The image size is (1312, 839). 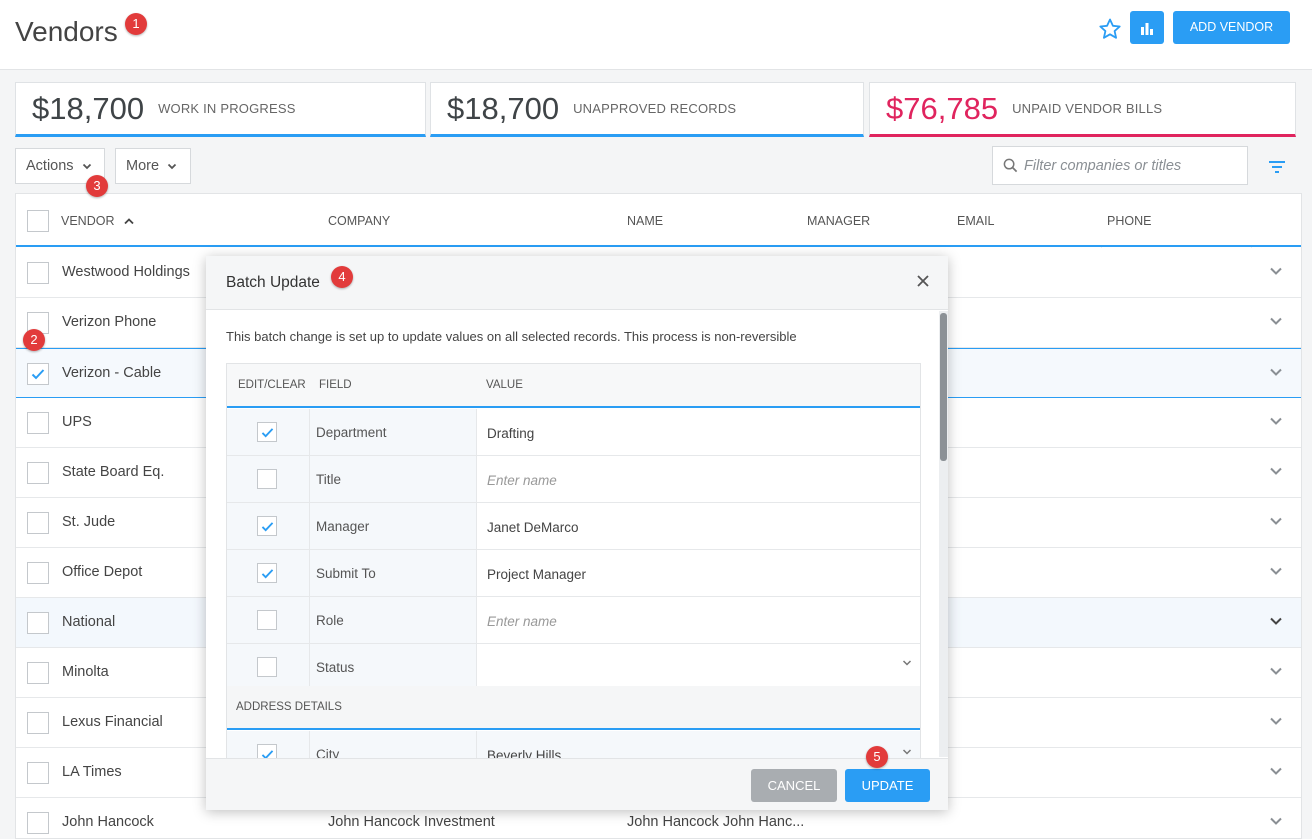 What do you see at coordinates (698, 667) in the screenshot?
I see `status-select` at bounding box center [698, 667].